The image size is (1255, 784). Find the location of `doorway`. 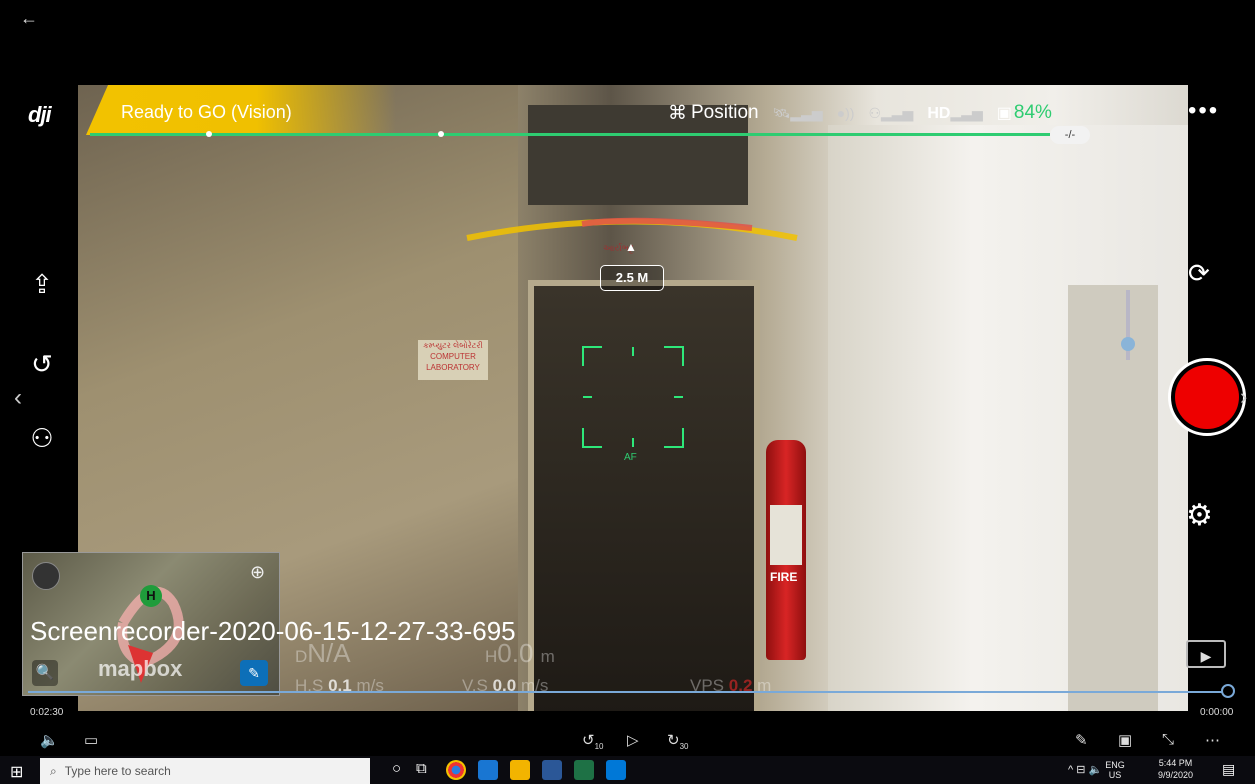

doorway is located at coordinates (644, 495).